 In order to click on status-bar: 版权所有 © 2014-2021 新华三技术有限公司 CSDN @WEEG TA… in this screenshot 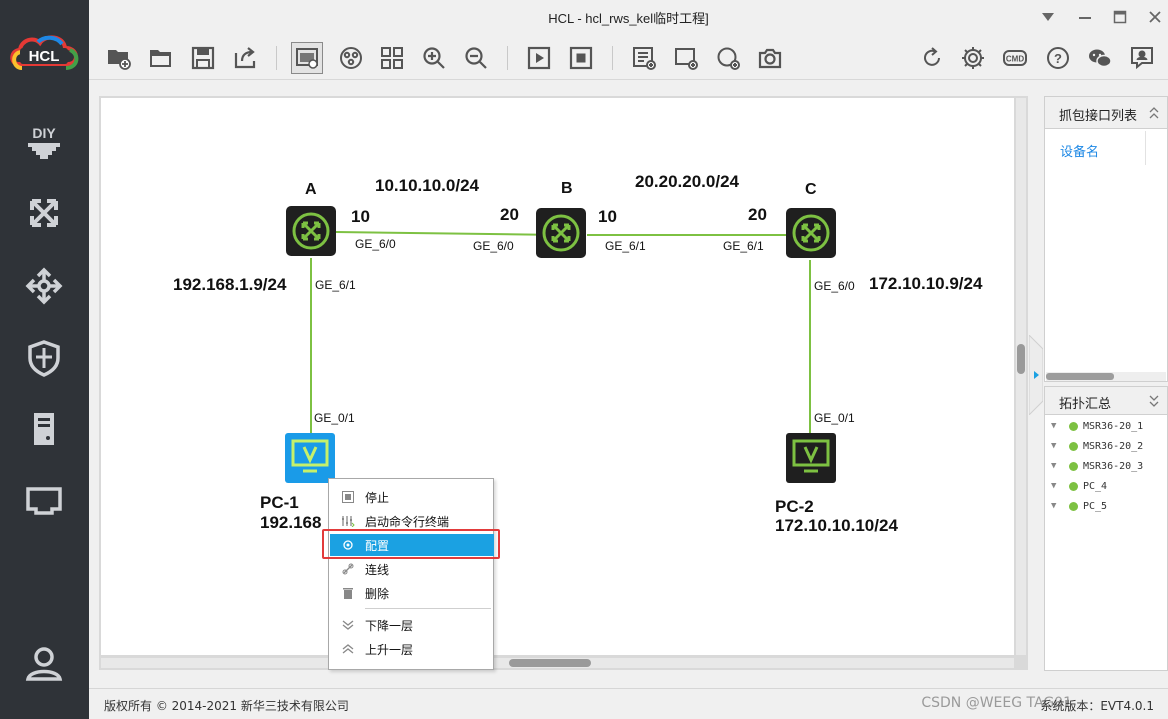, I will do `click(628, 703)`.